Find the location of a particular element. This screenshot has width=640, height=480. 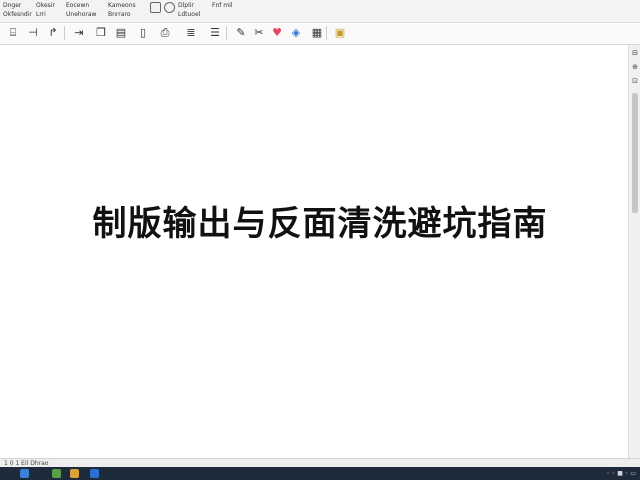

menu-sublabel: Okfesndir is located at coordinates (17, 14).